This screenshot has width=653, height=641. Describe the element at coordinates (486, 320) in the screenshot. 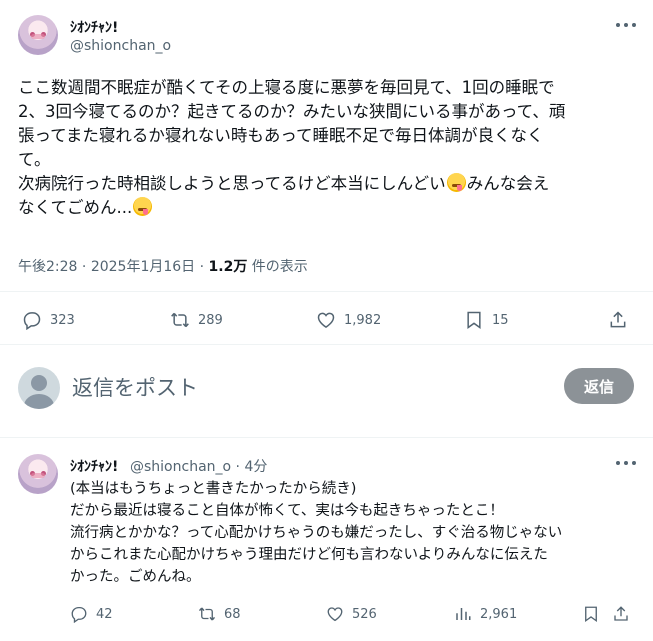

I see `bookmark-button: 15` at that location.